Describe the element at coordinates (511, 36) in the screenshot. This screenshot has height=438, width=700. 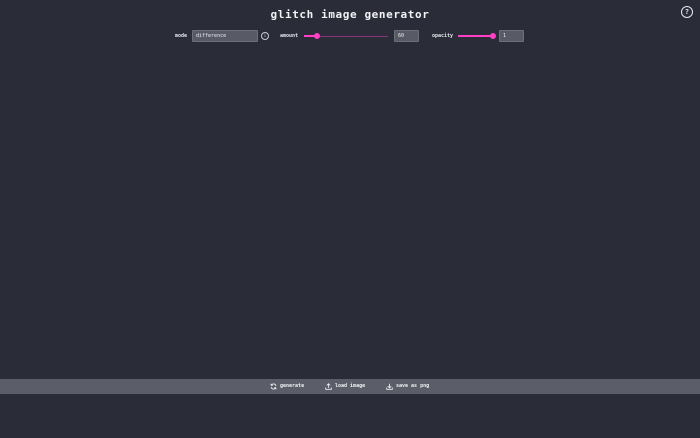
I see `opacity-value-field: 1` at that location.